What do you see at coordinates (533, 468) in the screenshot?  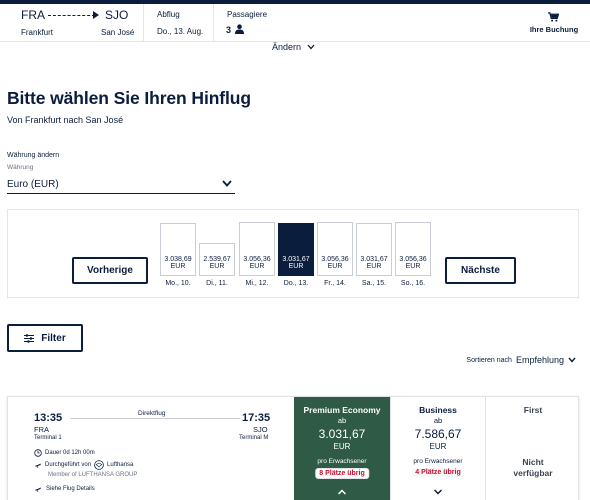 I see `fare-not-available: Nicht verfügbar` at bounding box center [533, 468].